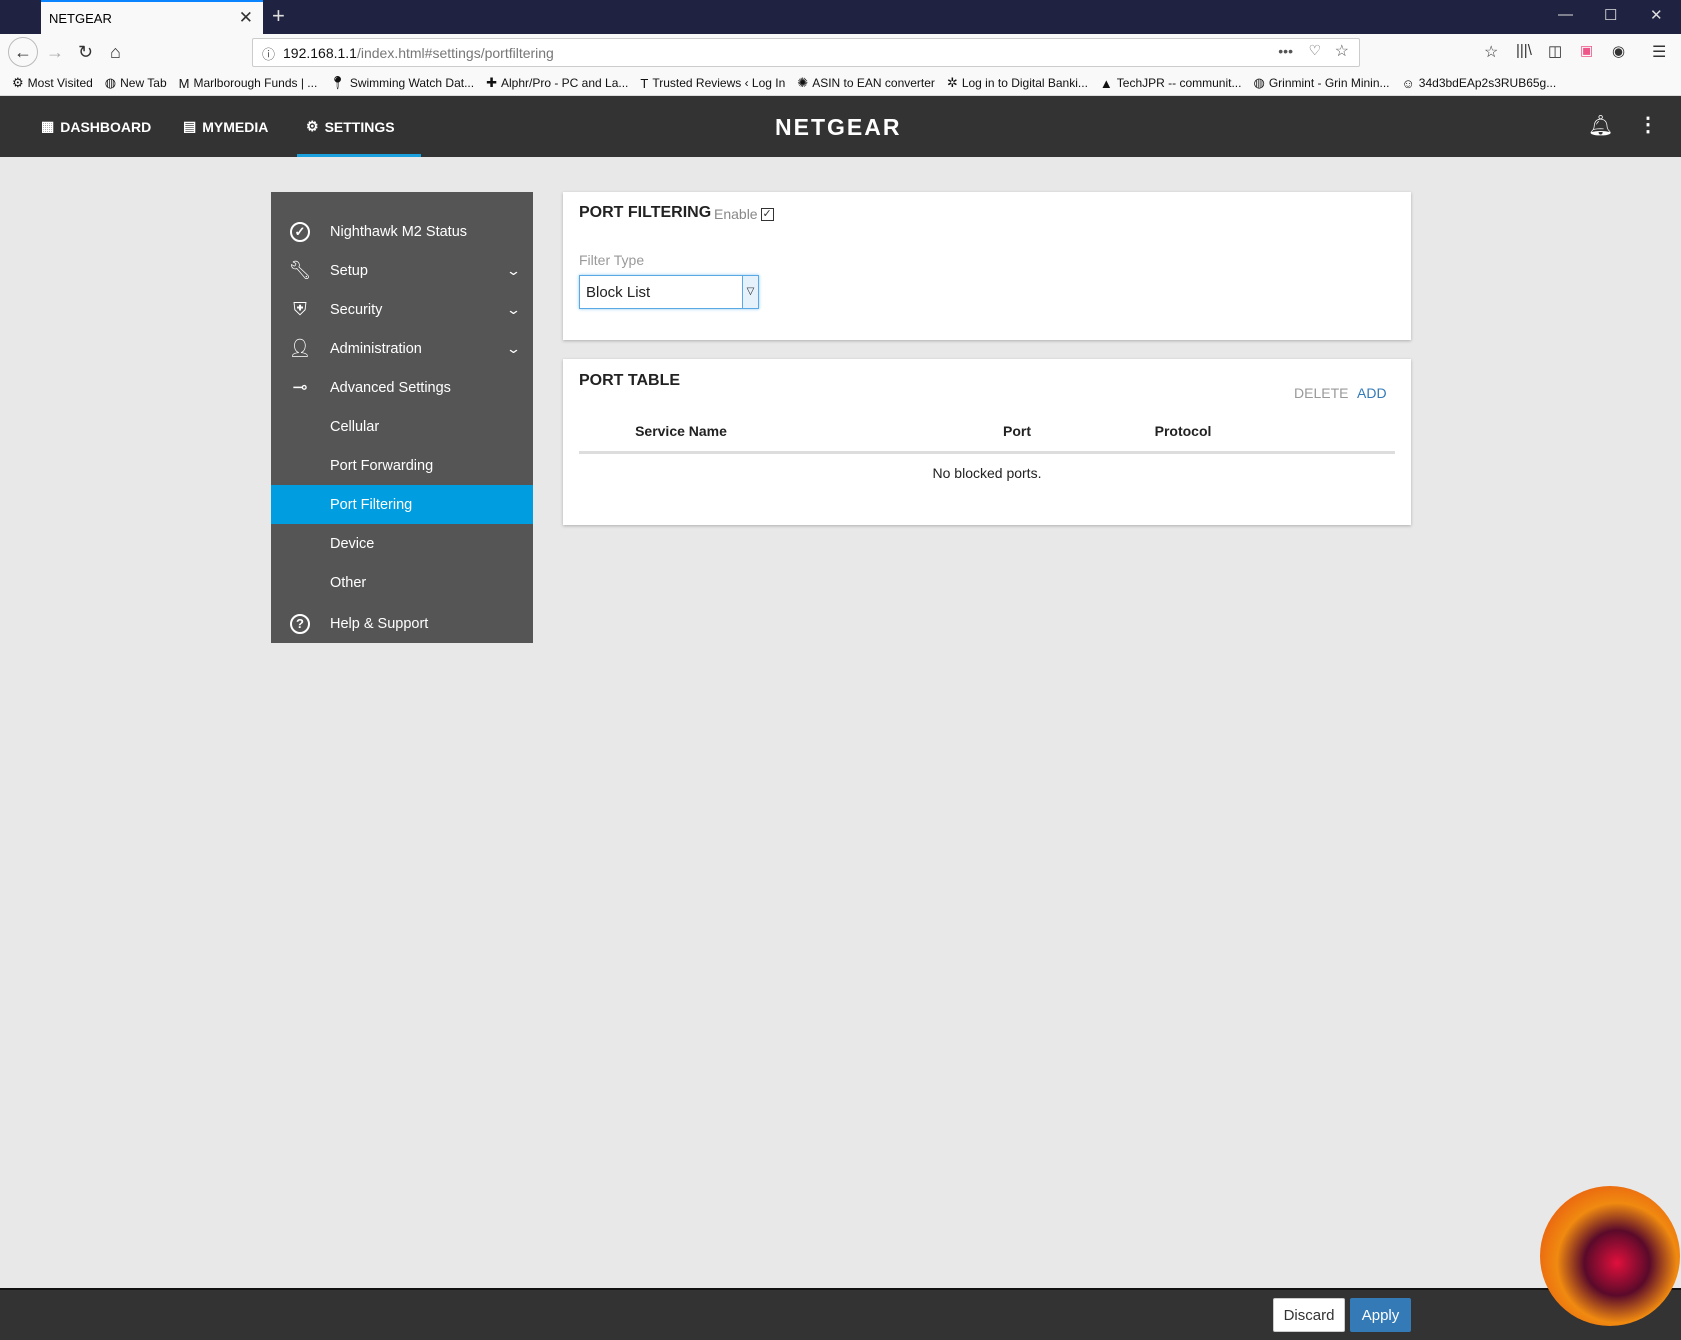 The height and width of the screenshot is (1340, 1681). I want to click on add-button: ADD, so click(1372, 393).